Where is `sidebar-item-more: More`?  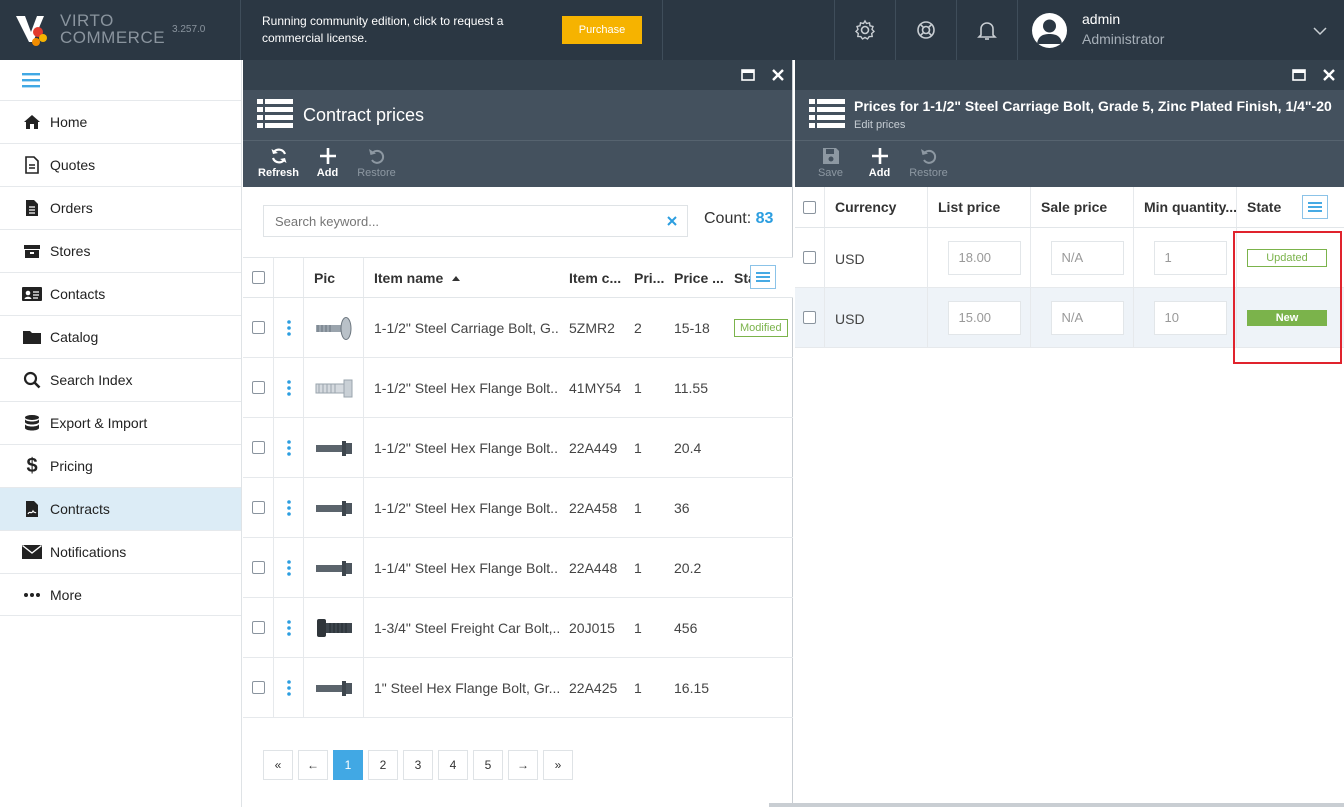
sidebar-item-more: More is located at coordinates (120, 594).